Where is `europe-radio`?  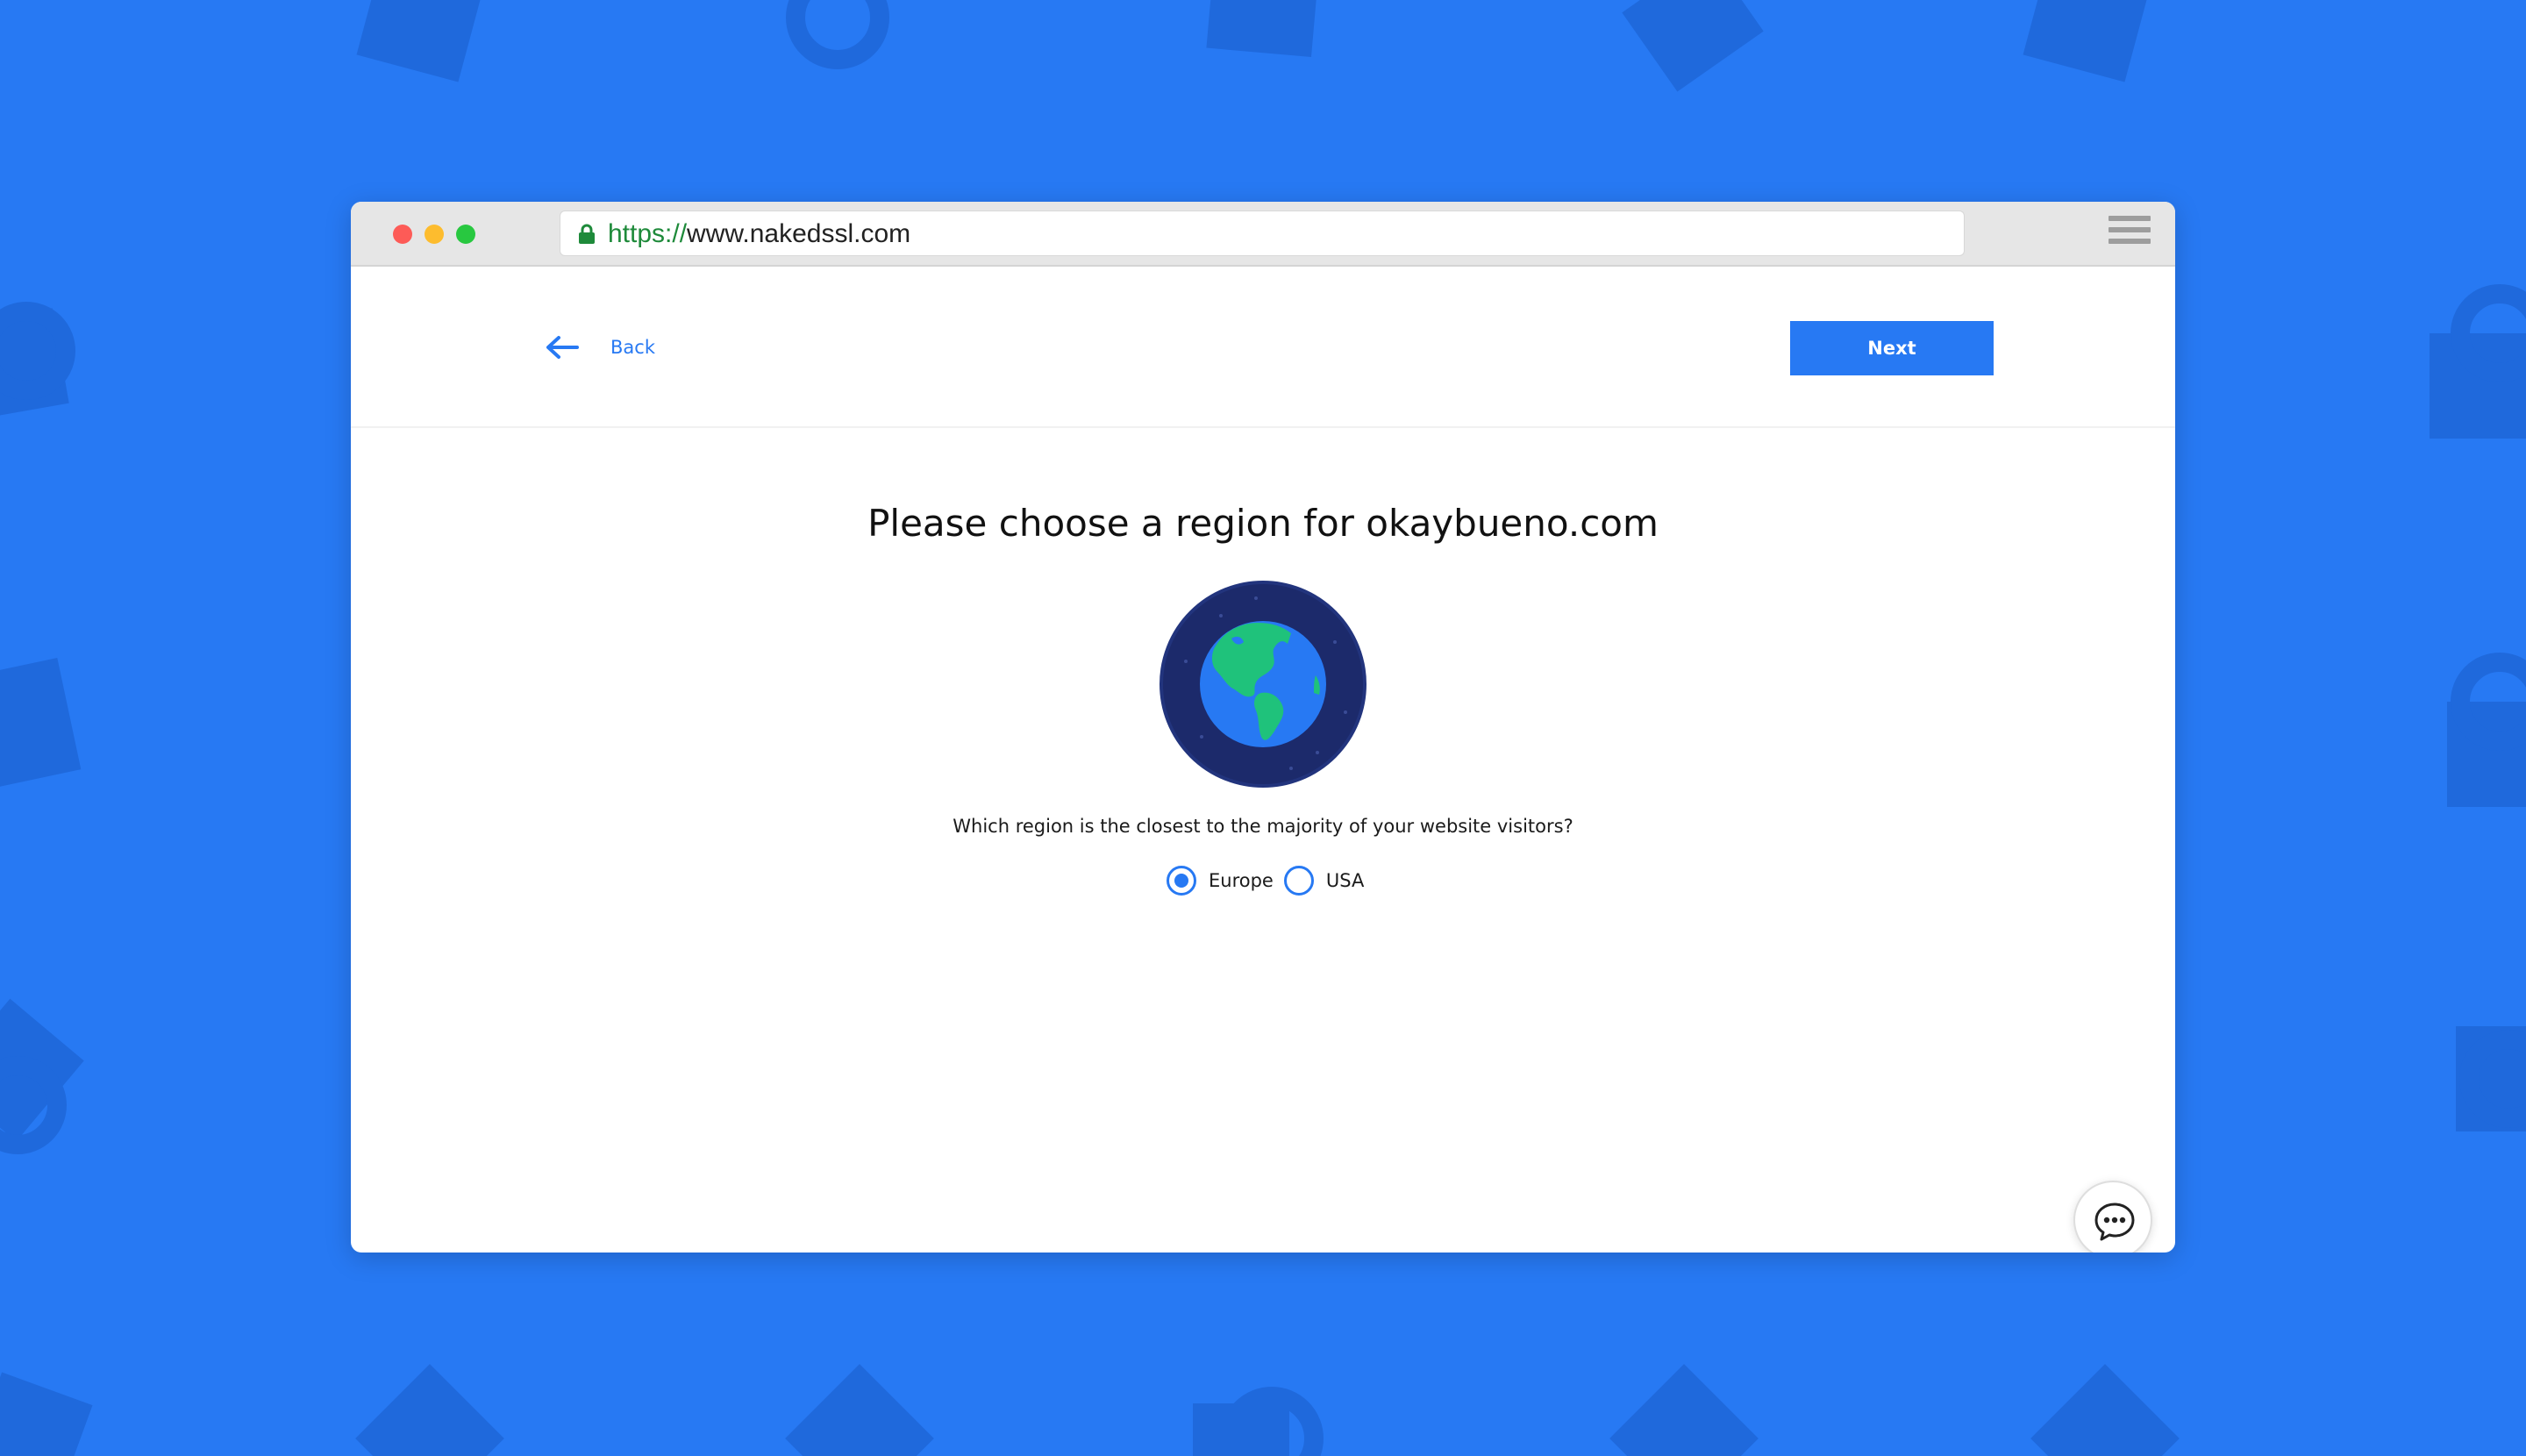
europe-radio is located at coordinates (1181, 881).